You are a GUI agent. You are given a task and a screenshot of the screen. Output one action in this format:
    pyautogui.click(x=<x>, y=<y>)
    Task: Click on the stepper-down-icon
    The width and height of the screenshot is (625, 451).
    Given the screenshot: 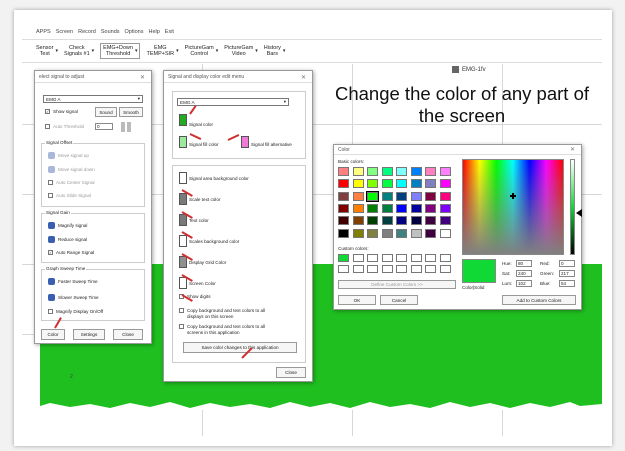 What is the action you would take?
    pyautogui.click(x=129, y=127)
    